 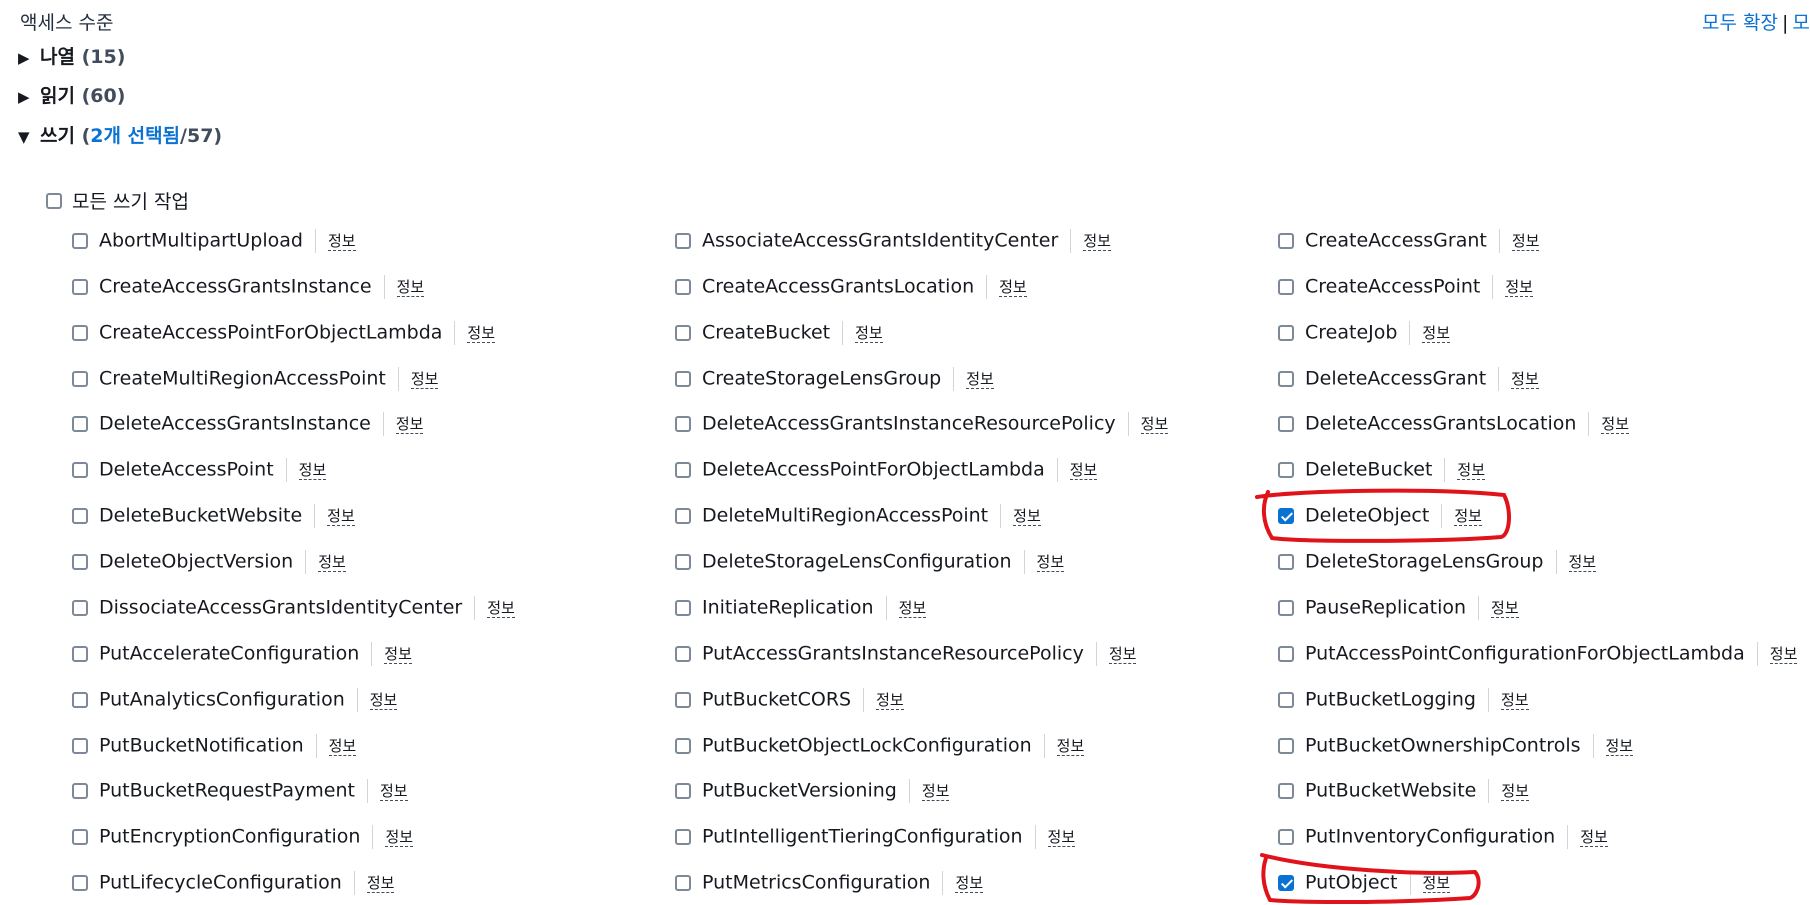 I want to click on section-list: ▶ 나열 (15), so click(x=71, y=55).